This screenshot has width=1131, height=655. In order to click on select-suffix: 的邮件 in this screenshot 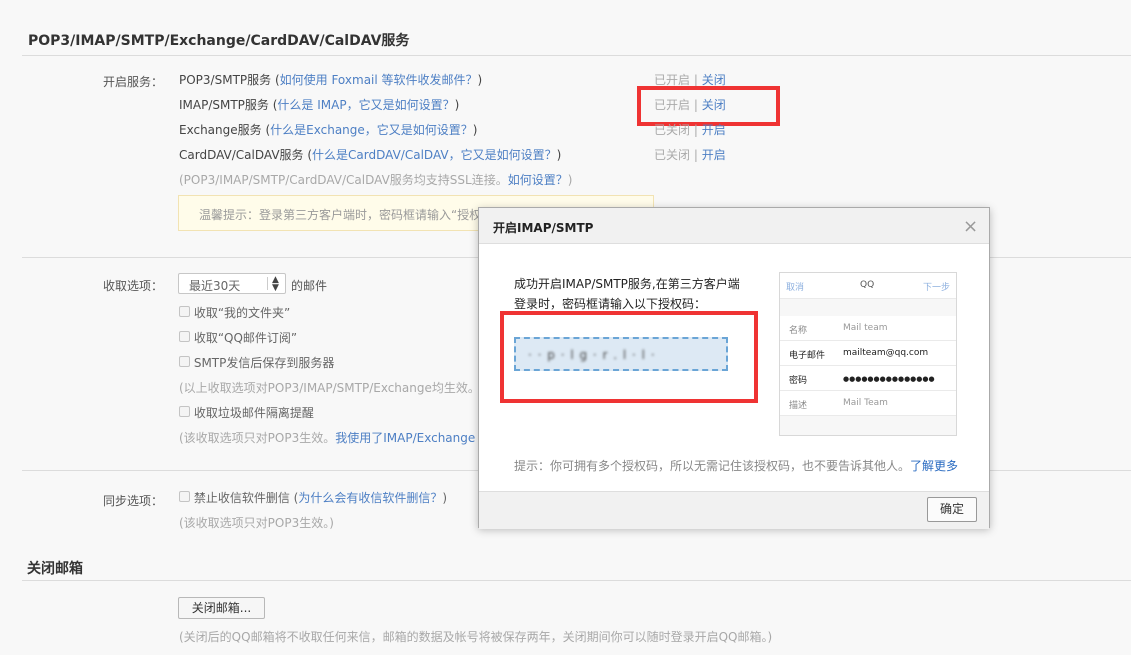, I will do `click(309, 286)`.